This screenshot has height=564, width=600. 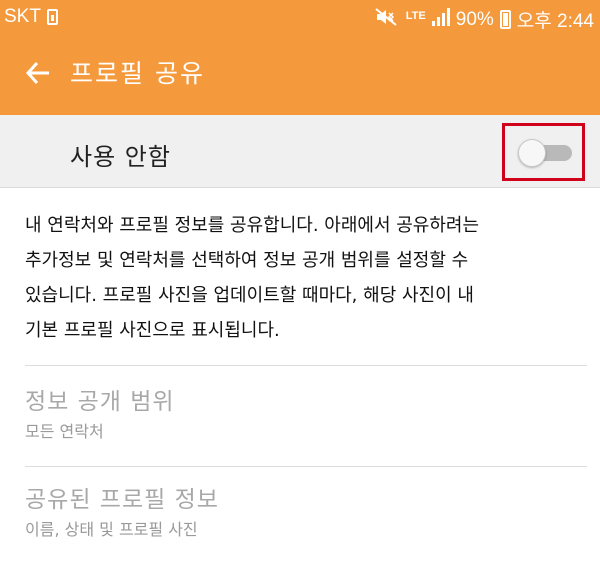 I want to click on back-button, so click(x=38, y=75).